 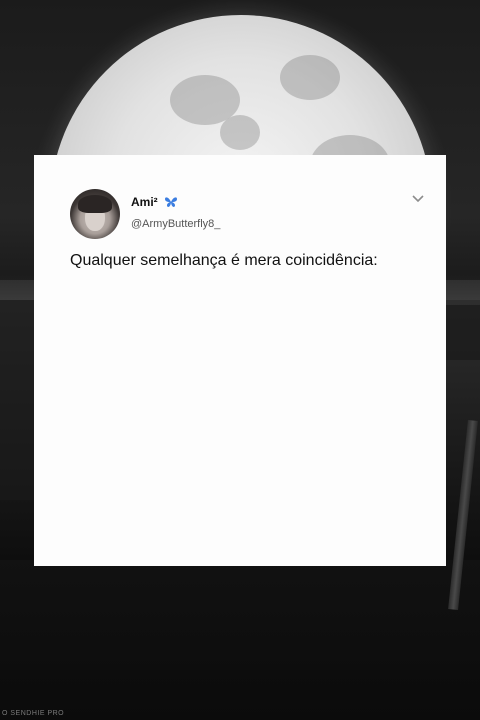 I want to click on author-name-row: Ami², so click(x=154, y=202).